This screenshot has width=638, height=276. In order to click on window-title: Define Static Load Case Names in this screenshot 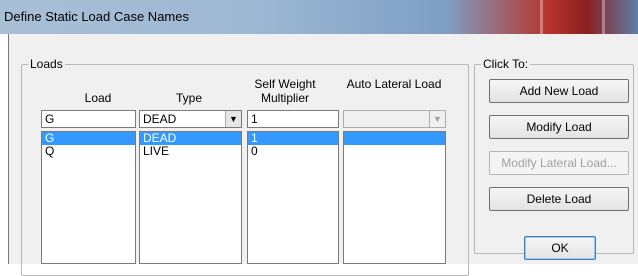, I will do `click(96, 16)`.